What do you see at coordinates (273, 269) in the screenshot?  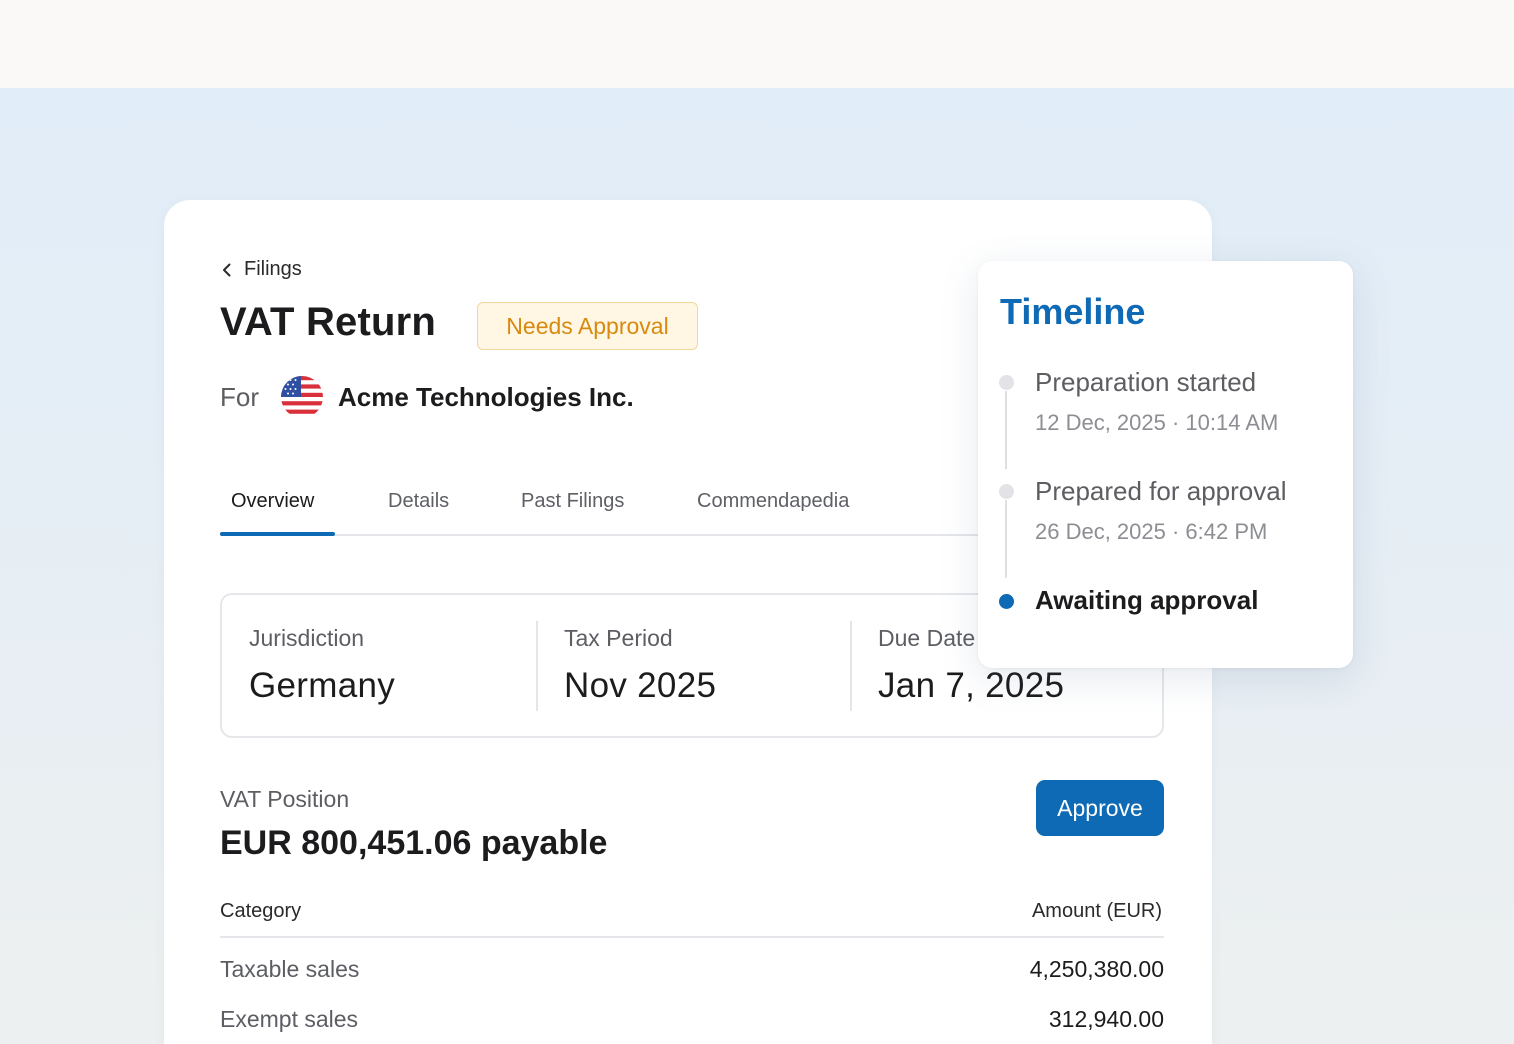 I see `back-label: Filings` at bounding box center [273, 269].